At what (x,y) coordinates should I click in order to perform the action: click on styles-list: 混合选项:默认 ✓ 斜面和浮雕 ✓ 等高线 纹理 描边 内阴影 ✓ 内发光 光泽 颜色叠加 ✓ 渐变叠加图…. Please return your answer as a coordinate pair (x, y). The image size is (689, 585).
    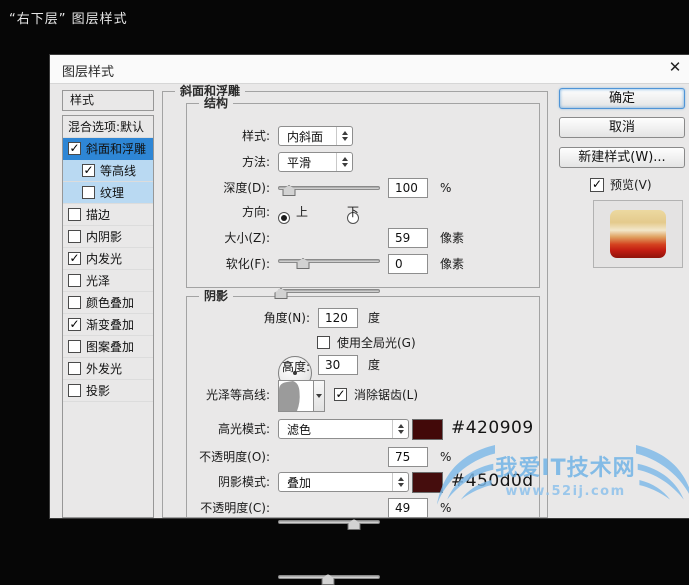
    Looking at the image, I should click on (108, 316).